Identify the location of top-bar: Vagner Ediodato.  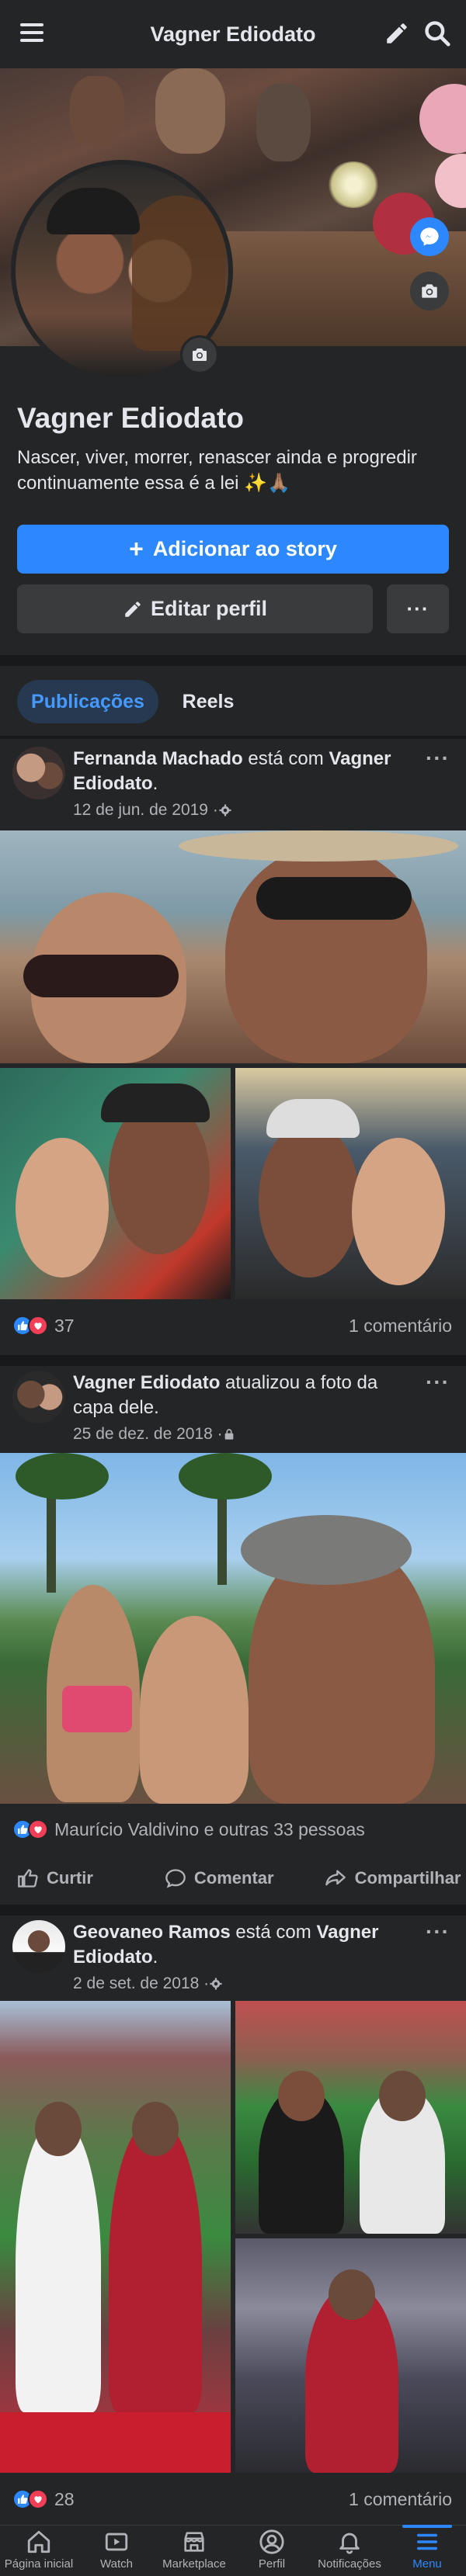
(233, 34).